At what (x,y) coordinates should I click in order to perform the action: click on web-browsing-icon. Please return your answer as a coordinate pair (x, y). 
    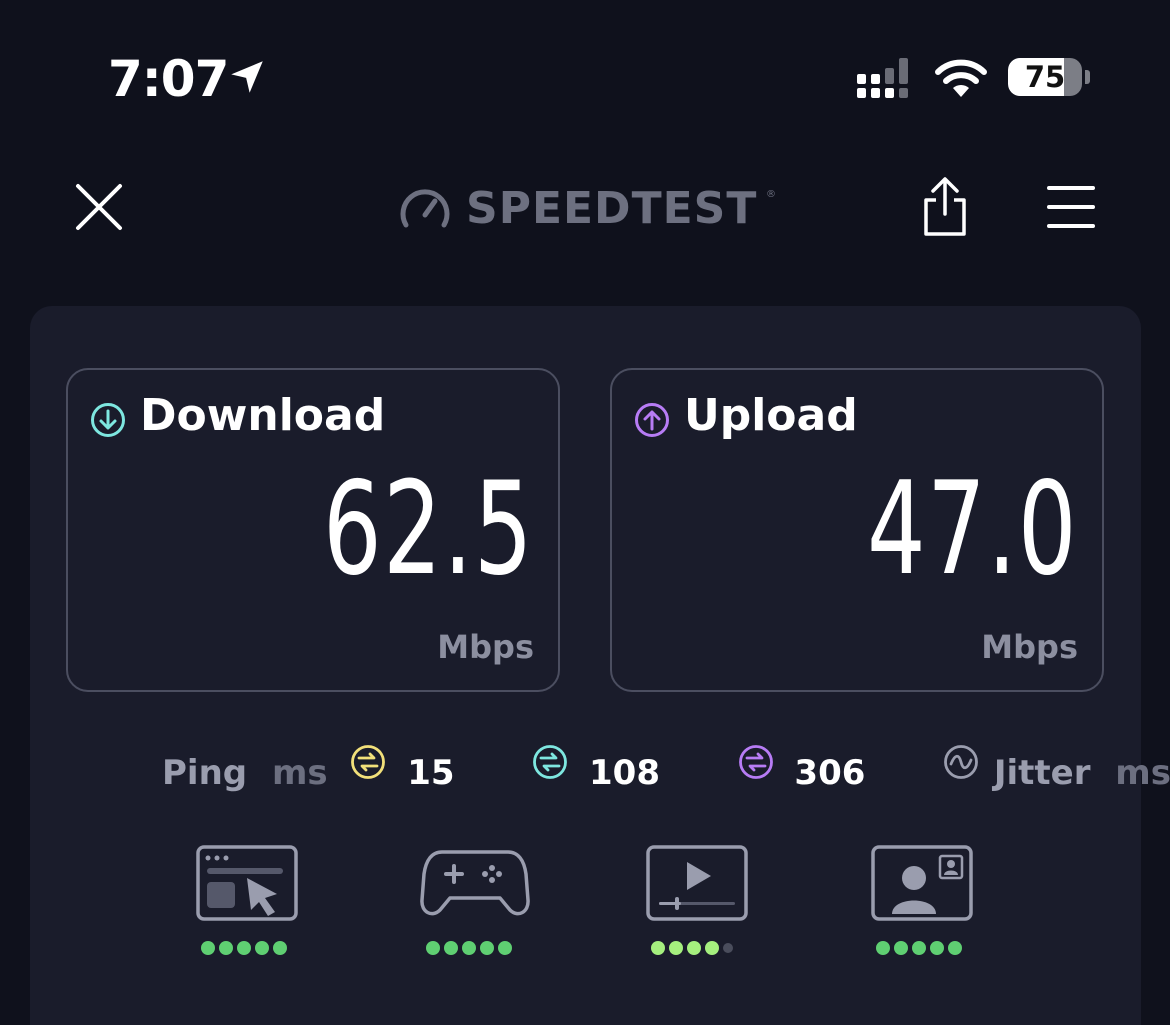
    Looking at the image, I should click on (247, 883).